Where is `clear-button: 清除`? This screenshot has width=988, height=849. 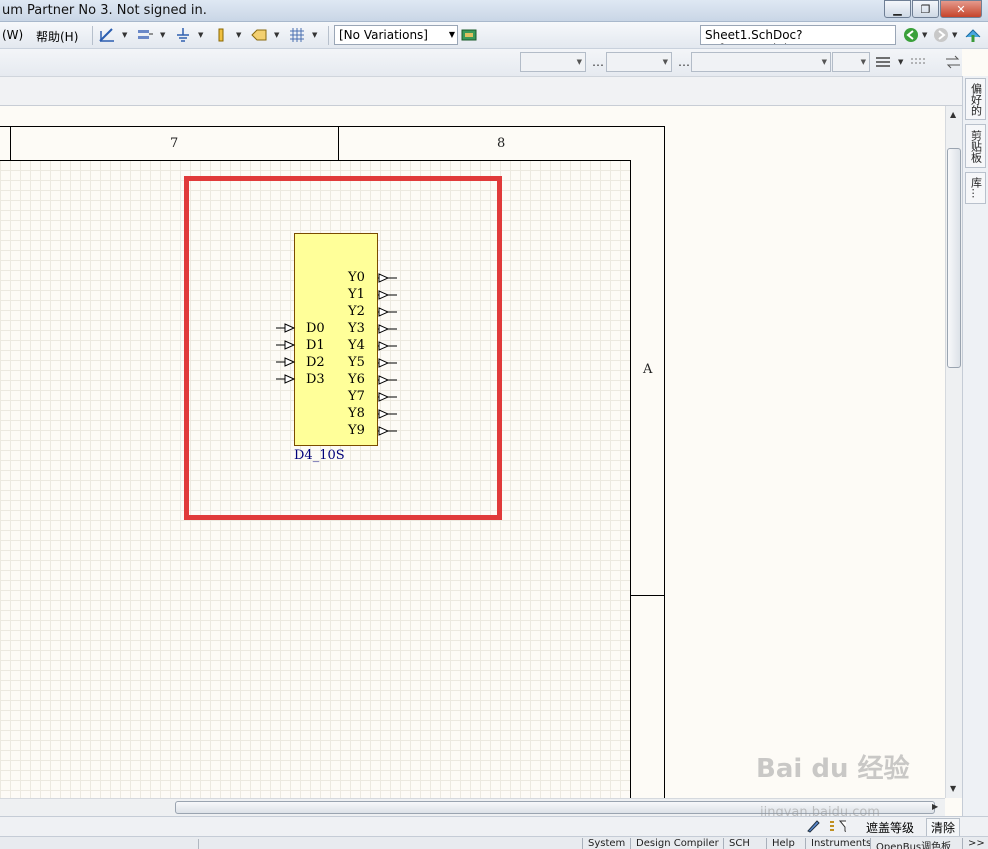 clear-button: 清除 is located at coordinates (943, 827).